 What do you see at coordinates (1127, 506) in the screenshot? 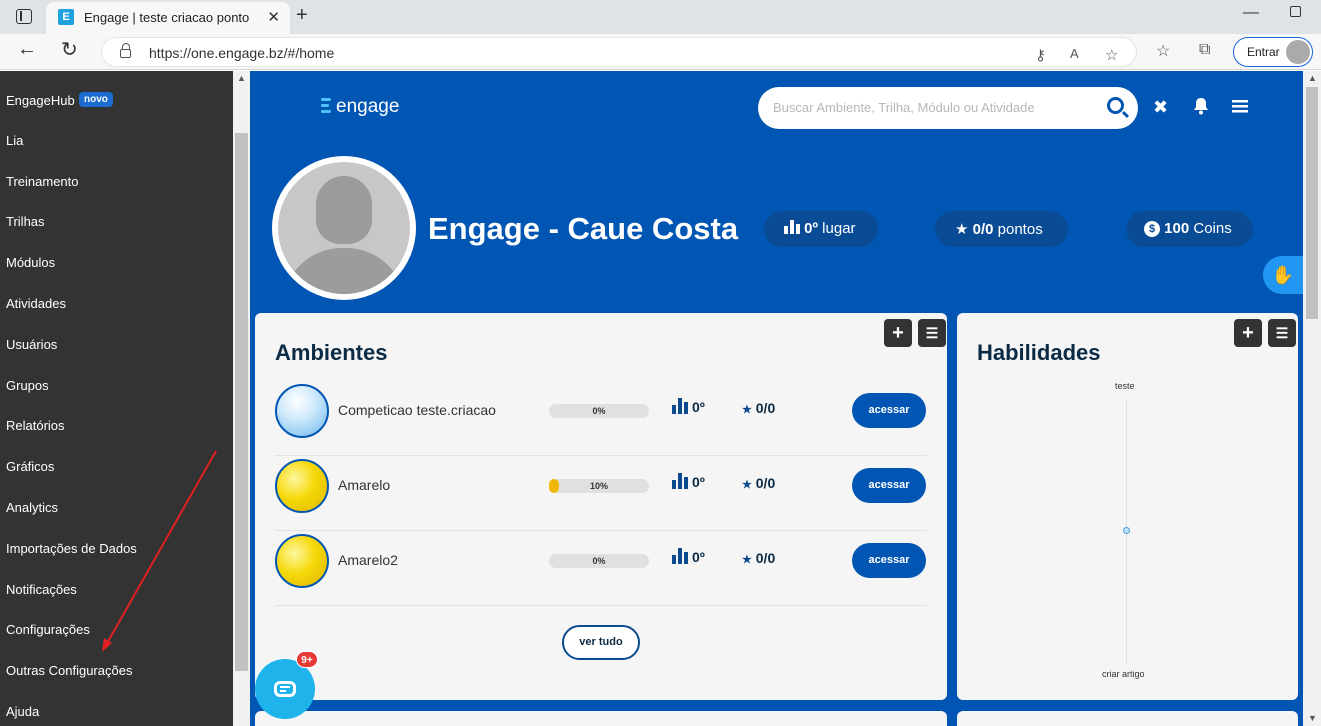
I see `habilidades-card: + ☰ Habilidades teste criar artigo` at bounding box center [1127, 506].